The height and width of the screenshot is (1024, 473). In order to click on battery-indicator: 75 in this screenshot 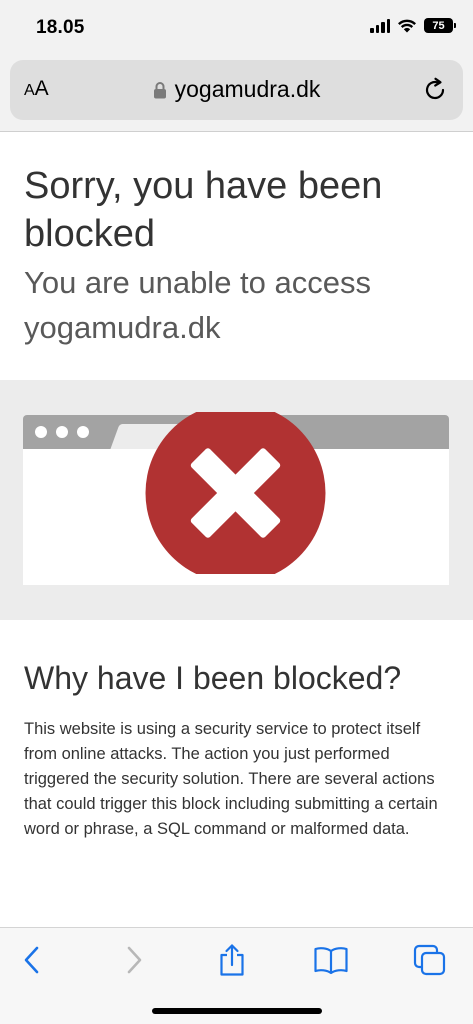, I will do `click(440, 25)`.